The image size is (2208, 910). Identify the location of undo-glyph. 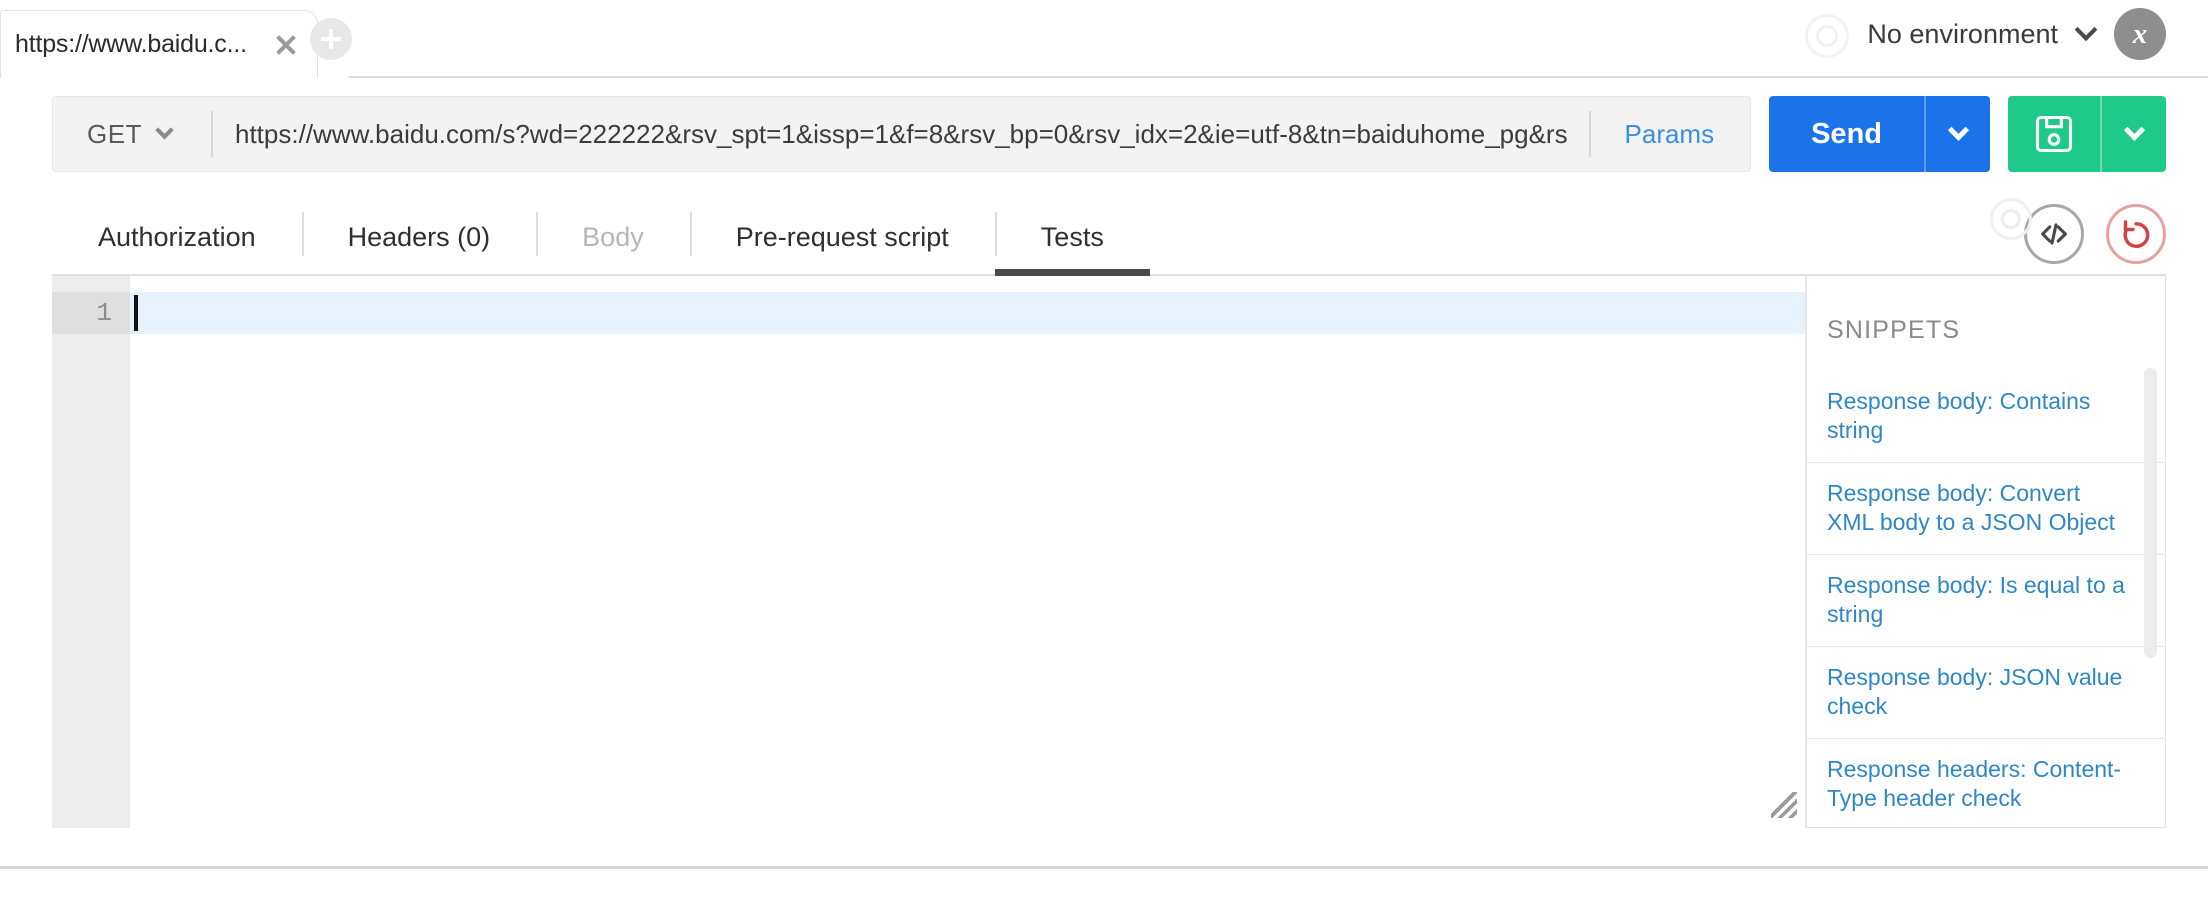
(2136, 234).